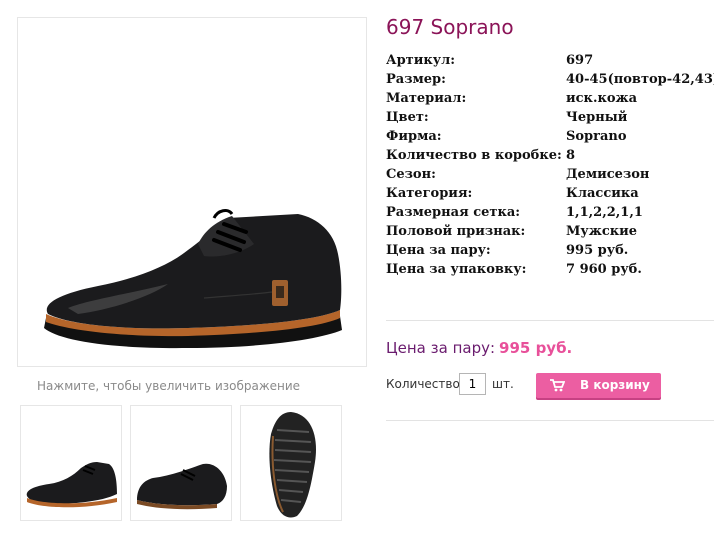 This screenshot has height=540, width=714. Describe the element at coordinates (550, 62) in the screenshot. I see `spec-row: Артикул: 697` at that location.